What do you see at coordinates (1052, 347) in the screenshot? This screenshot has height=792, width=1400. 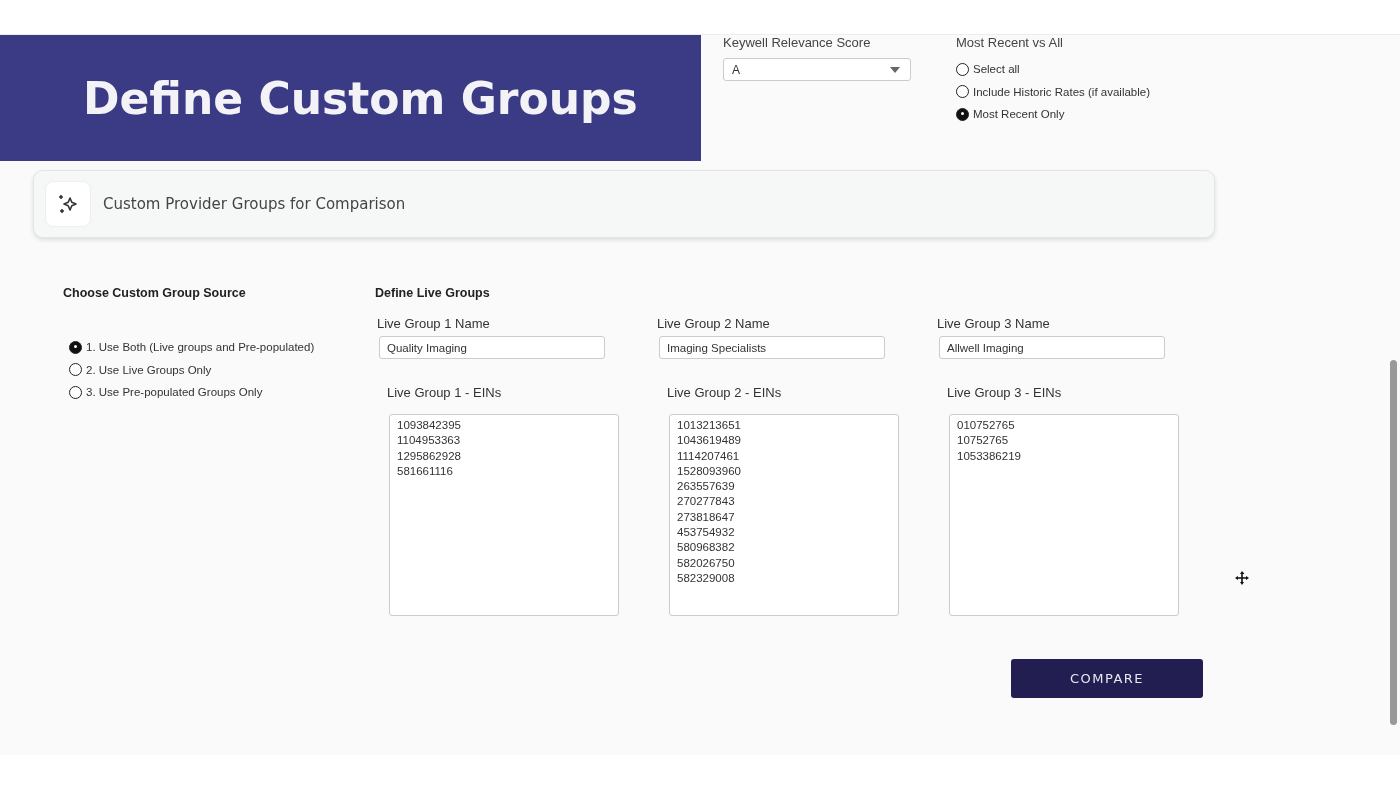 I see `group-name-field: Allwell Imaging` at bounding box center [1052, 347].